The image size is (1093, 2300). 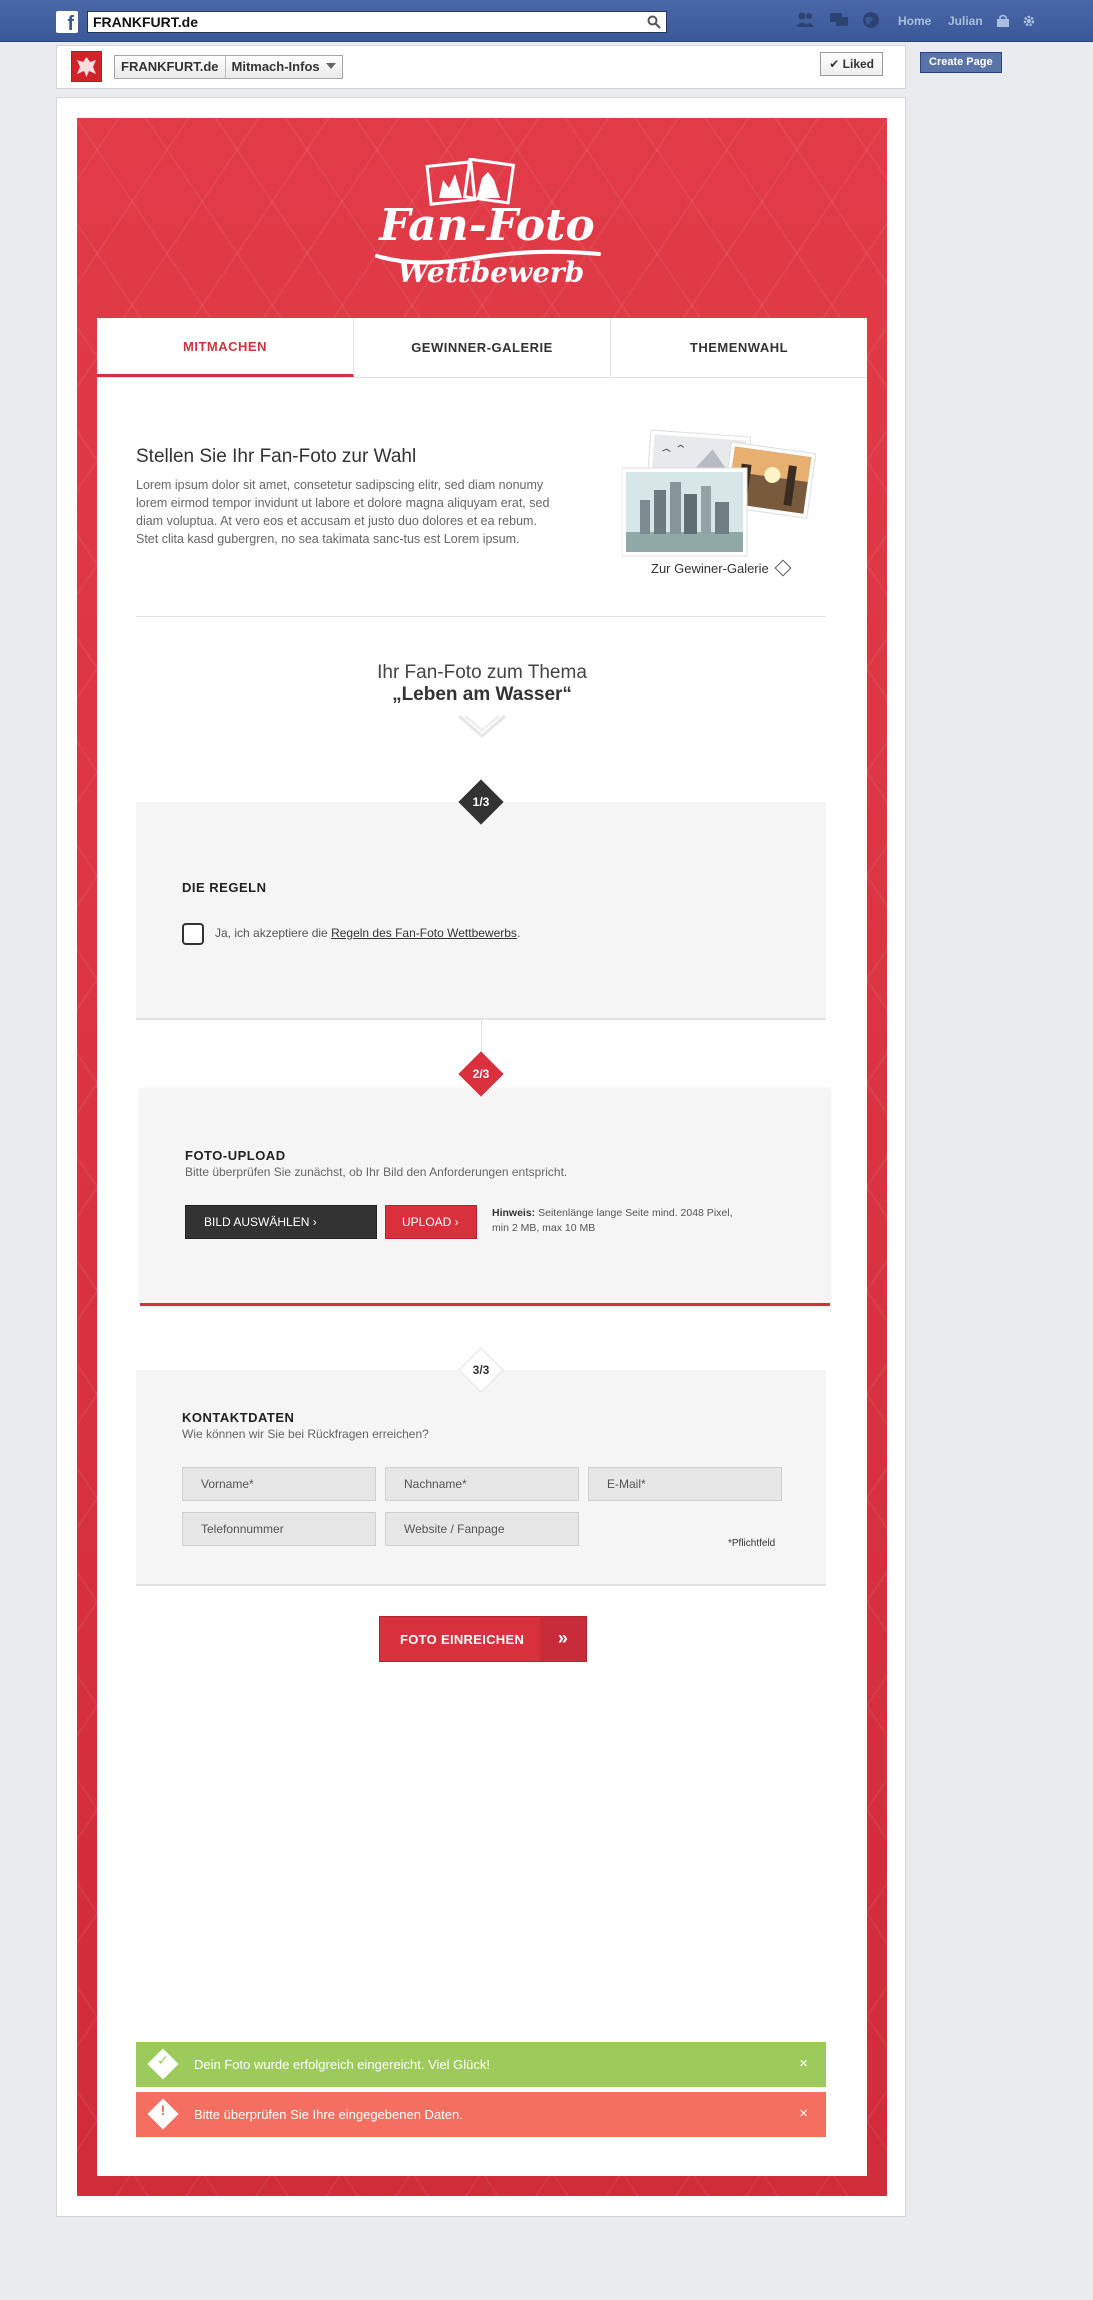 I want to click on website-field: Website / Fanpage, so click(x=482, y=1529).